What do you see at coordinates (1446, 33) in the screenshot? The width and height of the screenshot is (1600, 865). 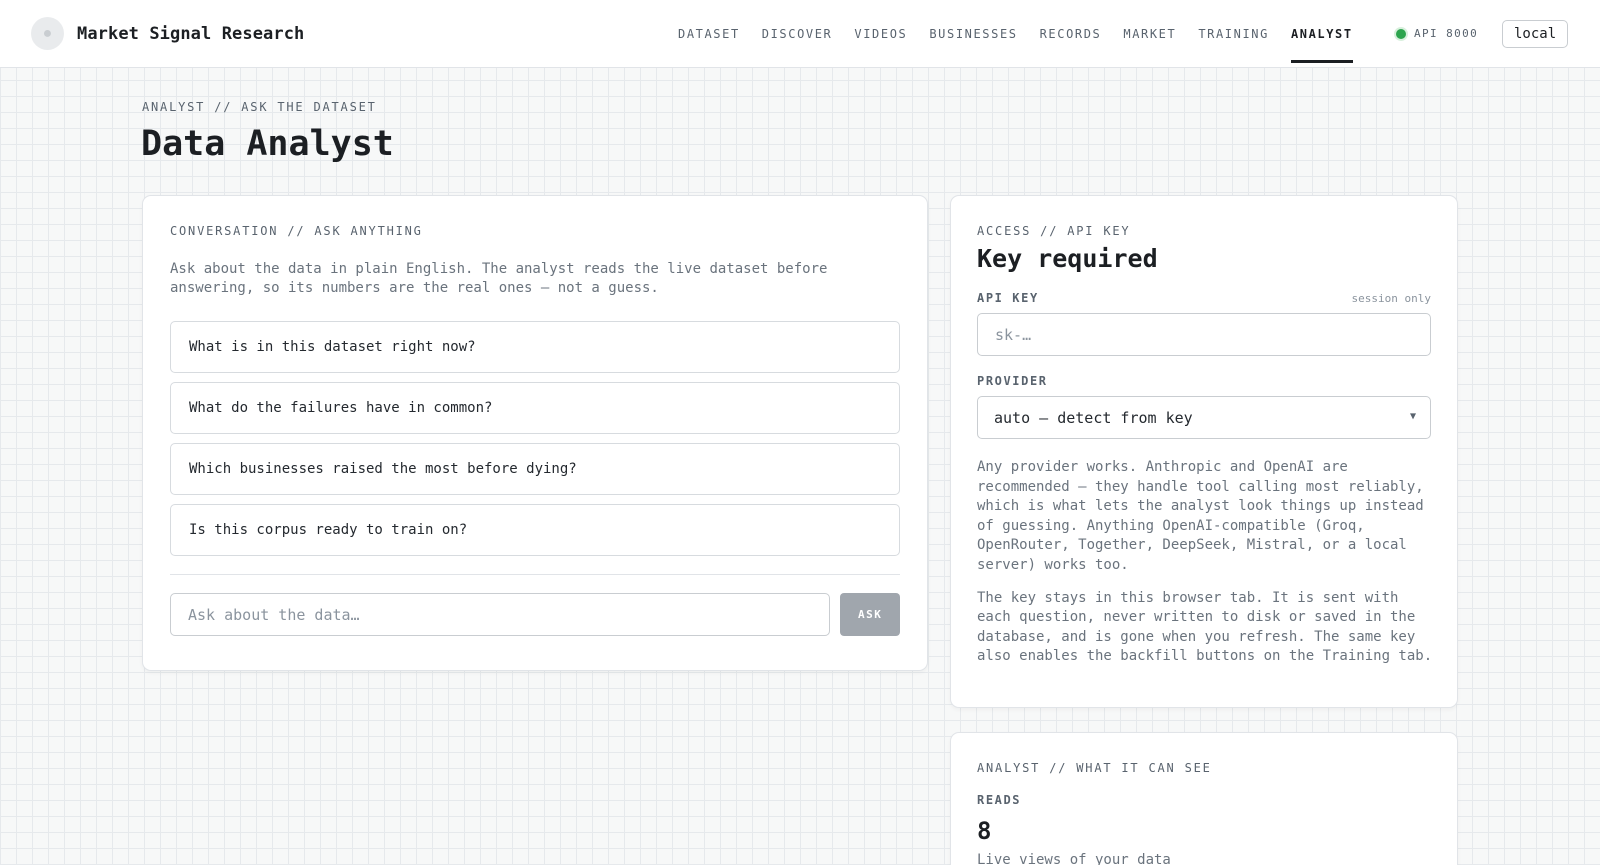 I see `api-status-label: API 8000` at bounding box center [1446, 33].